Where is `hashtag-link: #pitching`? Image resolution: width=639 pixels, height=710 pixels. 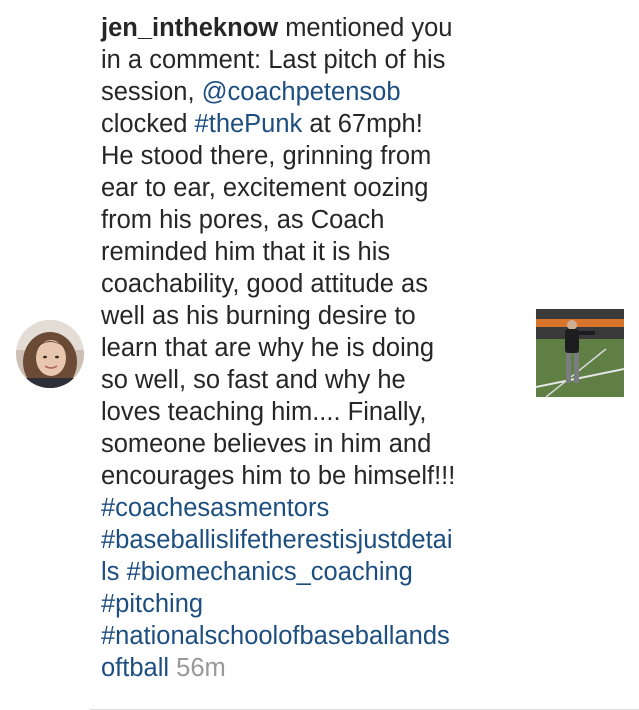 hashtag-link: #pitching is located at coordinates (152, 604).